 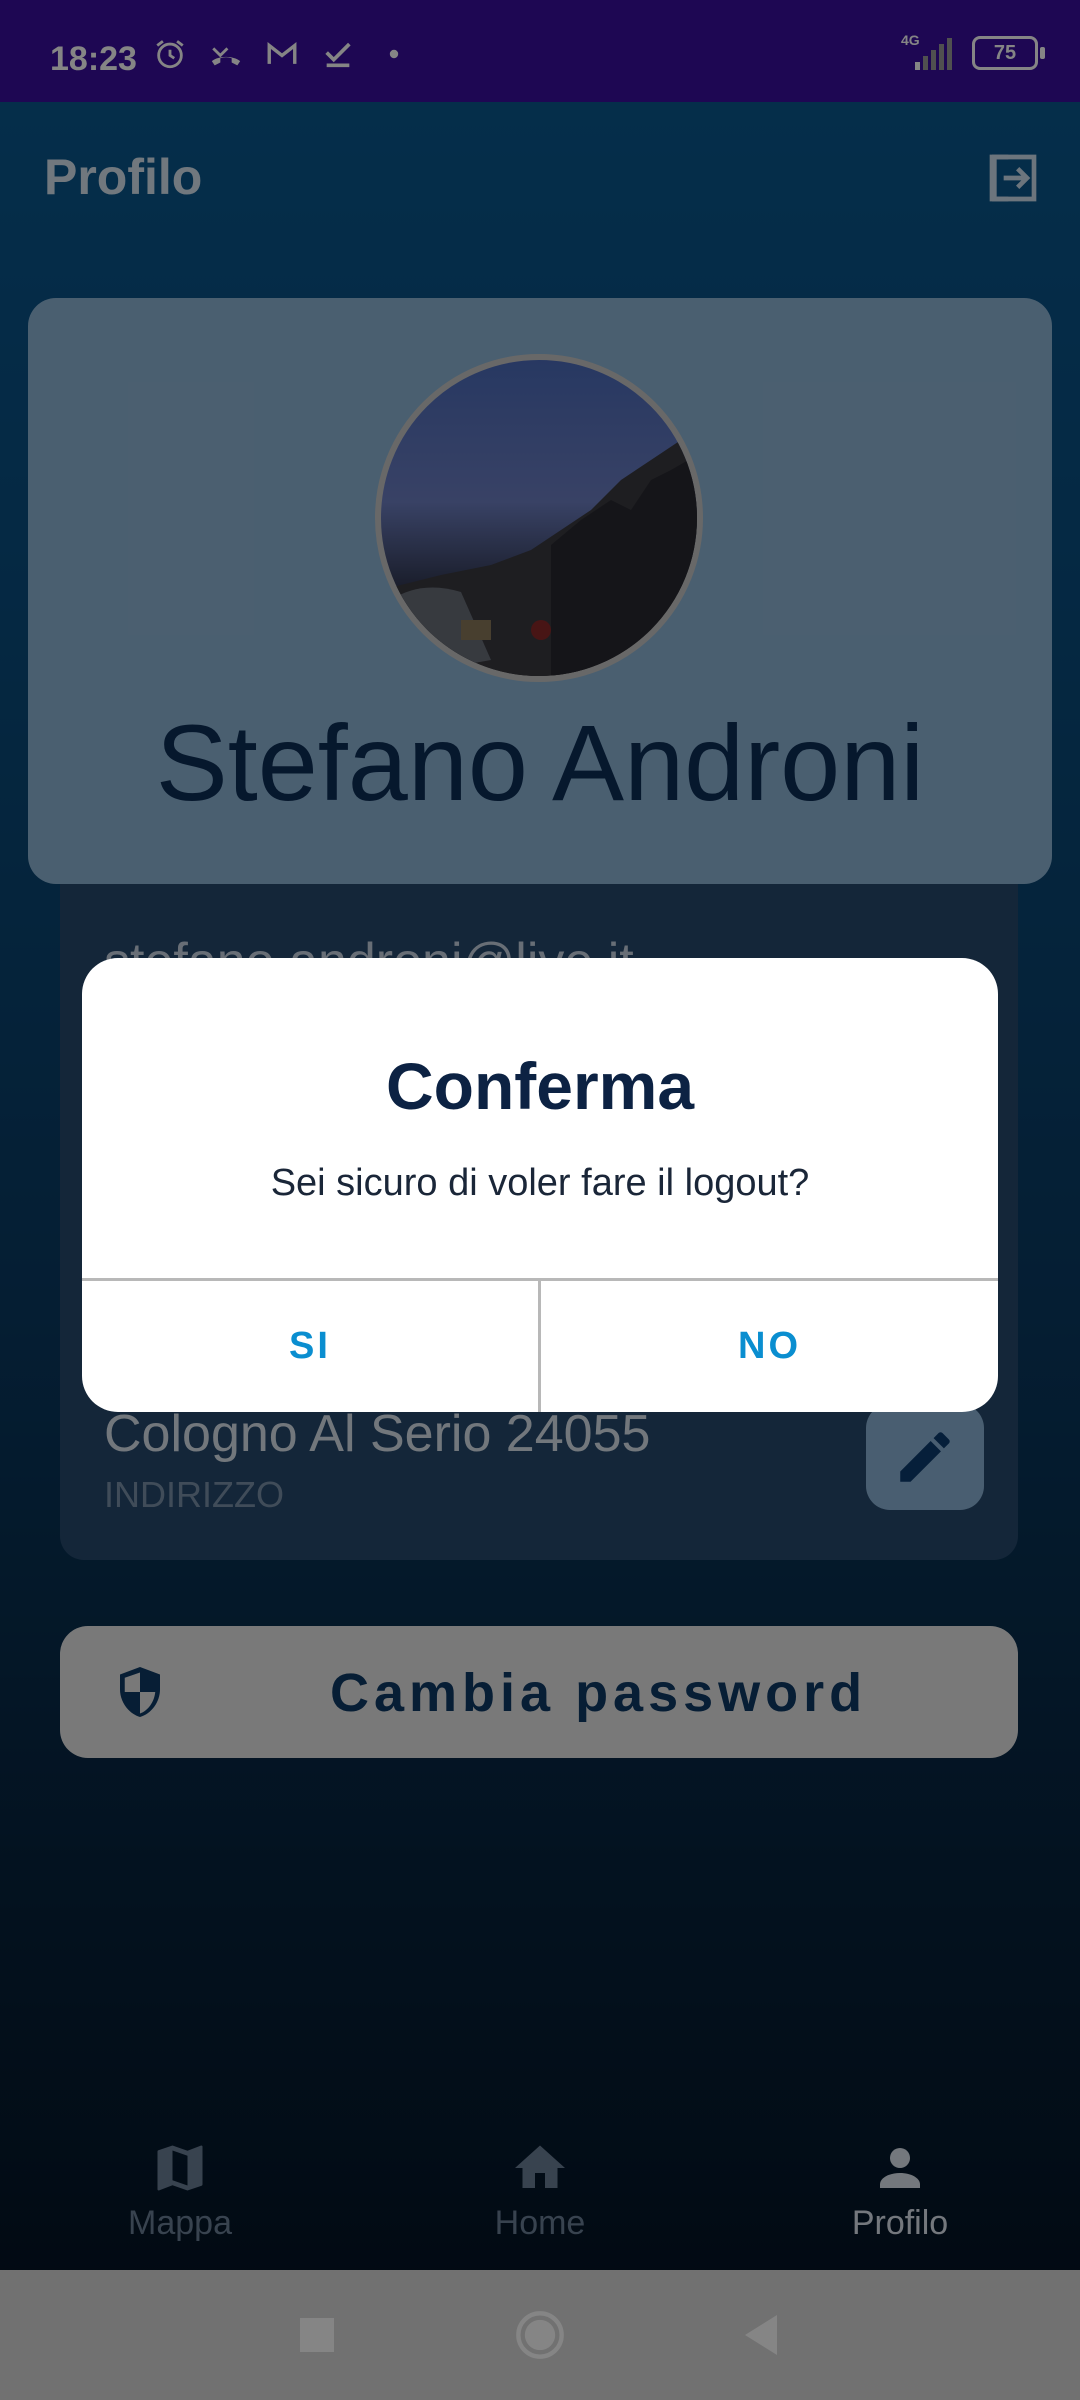 What do you see at coordinates (769, 1346) in the screenshot?
I see `confirm-no-button: NO` at bounding box center [769, 1346].